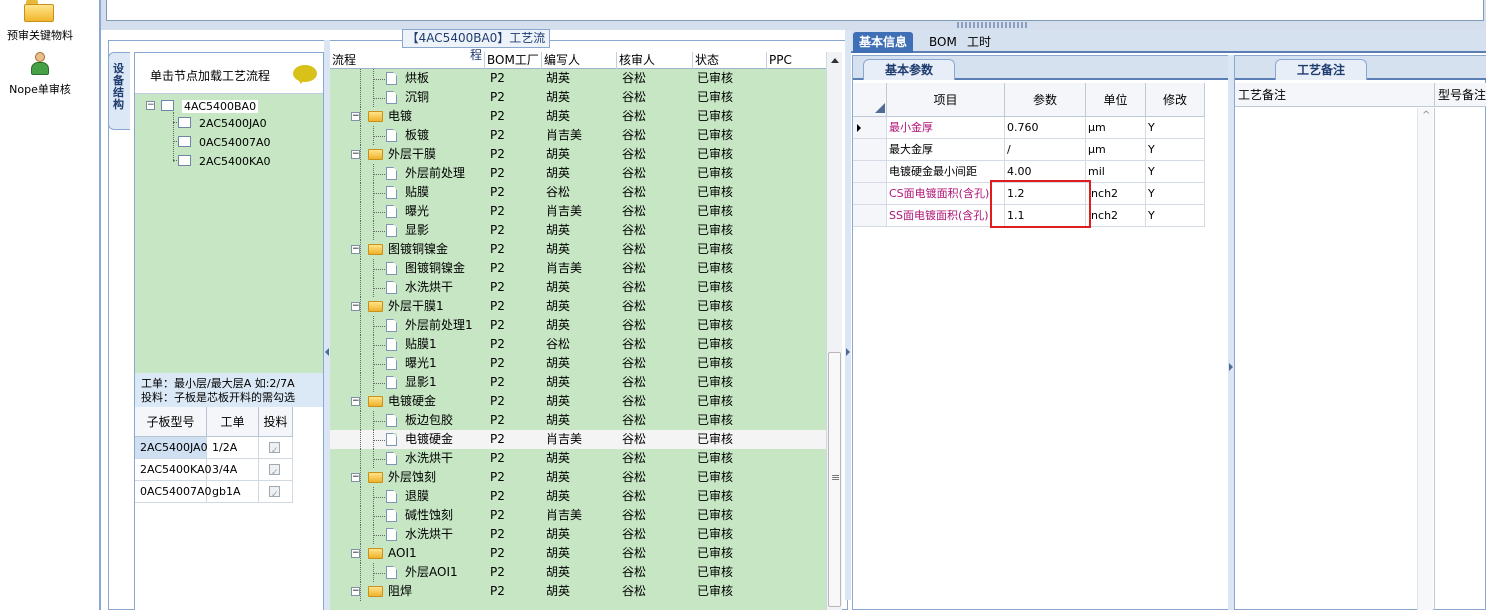 This screenshot has height=610, width=1486. What do you see at coordinates (946, 100) in the screenshot?
I see `column-header: 项目` at bounding box center [946, 100].